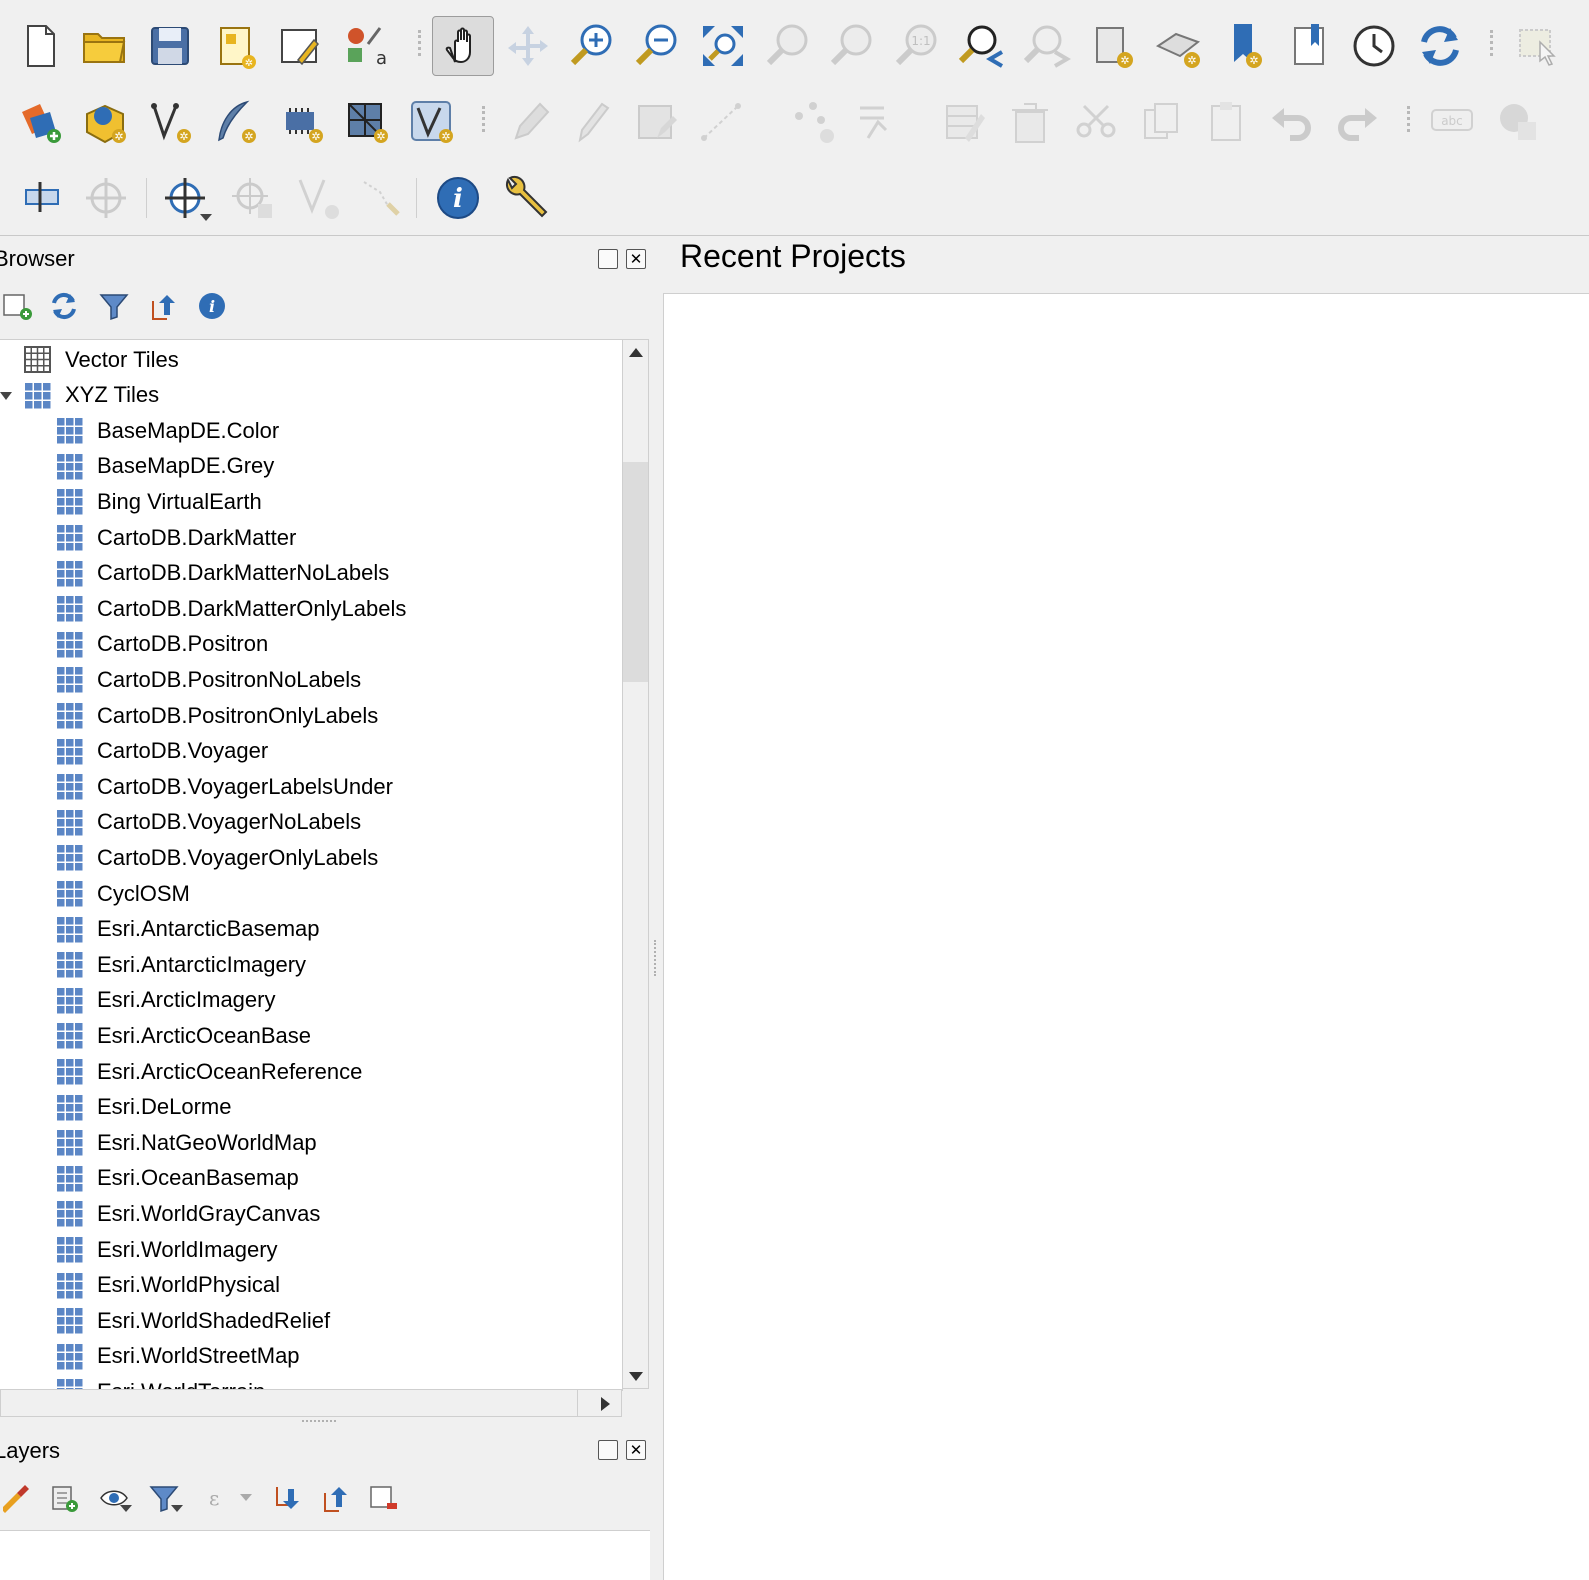 The image size is (1589, 1580). What do you see at coordinates (6, 395) in the screenshot?
I see `expand-arrow-icon` at bounding box center [6, 395].